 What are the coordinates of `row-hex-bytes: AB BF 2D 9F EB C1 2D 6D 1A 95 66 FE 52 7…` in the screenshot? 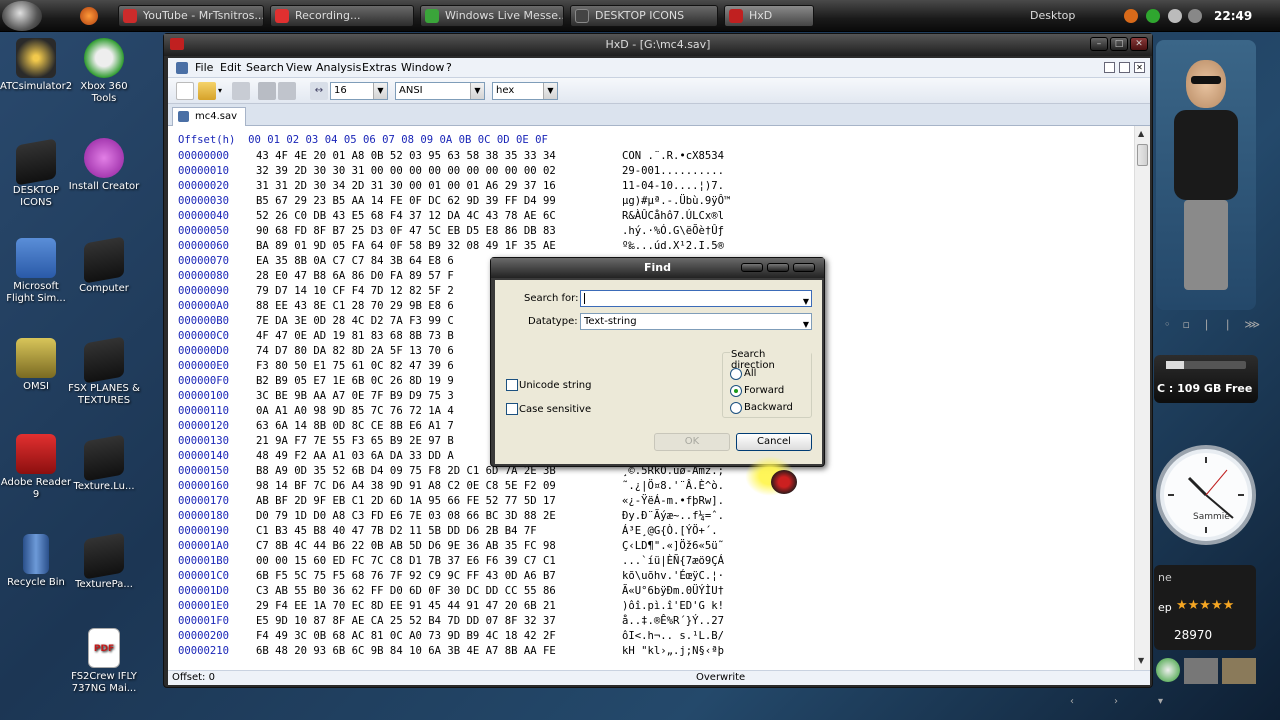 It's located at (406, 501).